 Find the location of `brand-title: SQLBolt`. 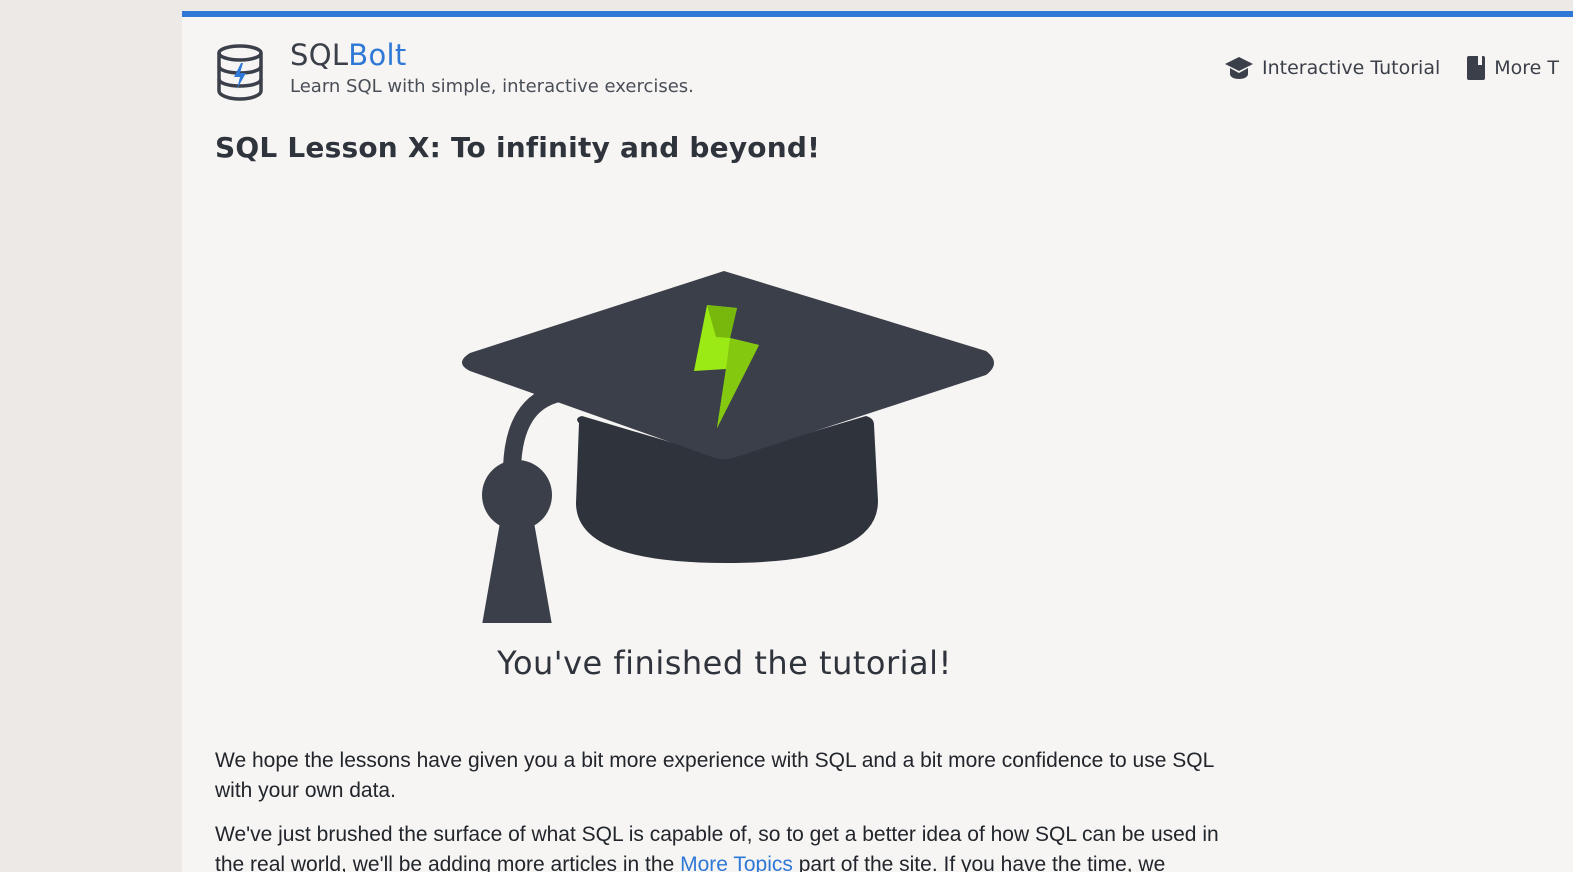

brand-title: SQLBolt is located at coordinates (348, 55).